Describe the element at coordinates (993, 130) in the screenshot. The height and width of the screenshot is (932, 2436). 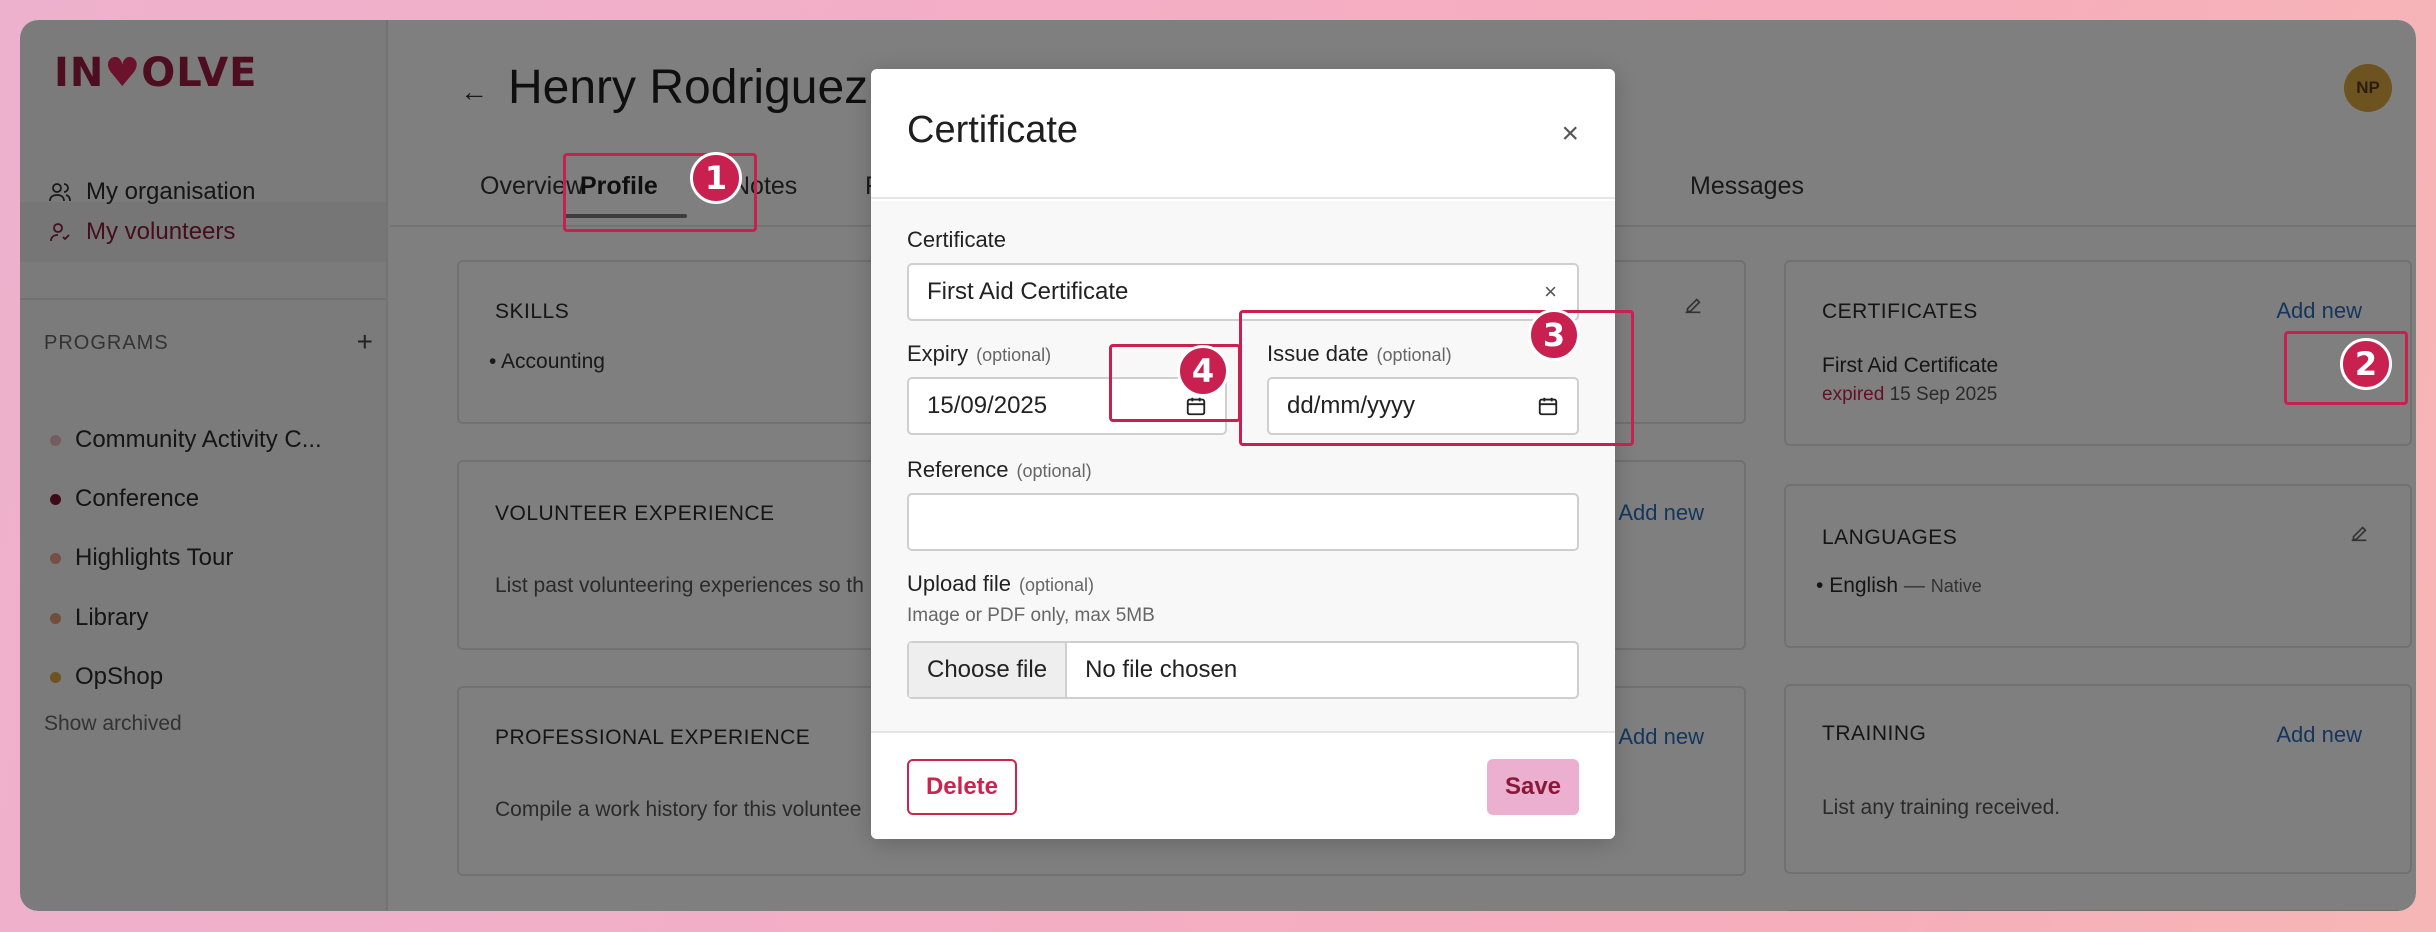
I see `modal-title: Certificate` at that location.